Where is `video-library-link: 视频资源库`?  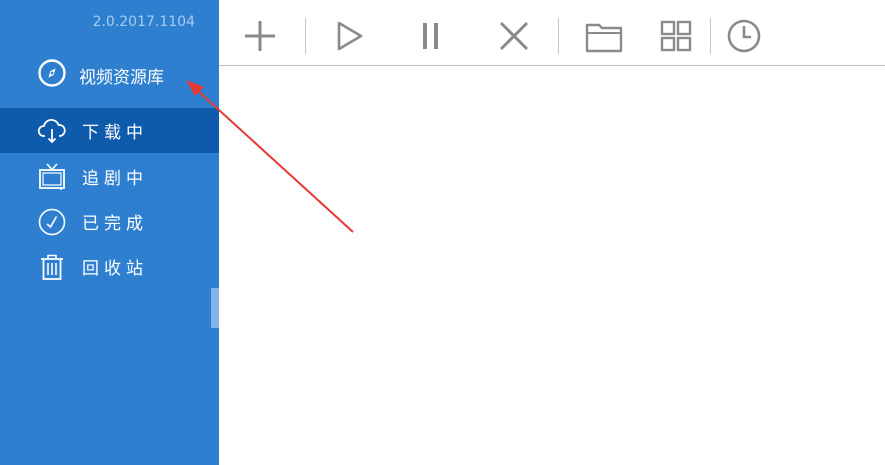
video-library-link: 视频资源库 is located at coordinates (100, 75).